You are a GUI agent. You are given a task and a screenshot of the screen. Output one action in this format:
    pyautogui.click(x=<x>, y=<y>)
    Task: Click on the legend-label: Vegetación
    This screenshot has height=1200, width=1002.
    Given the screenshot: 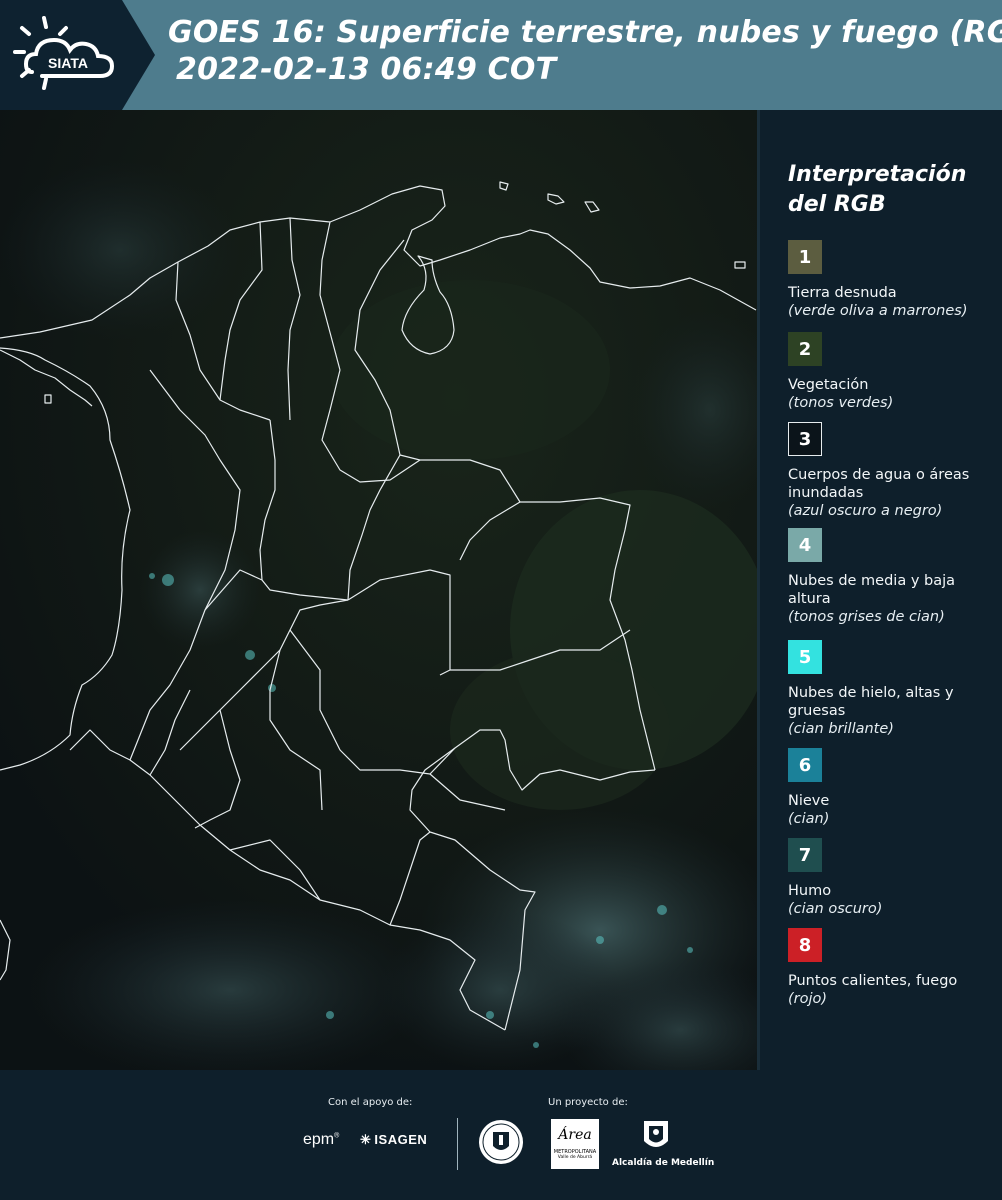 What is the action you would take?
    pyautogui.click(x=828, y=385)
    